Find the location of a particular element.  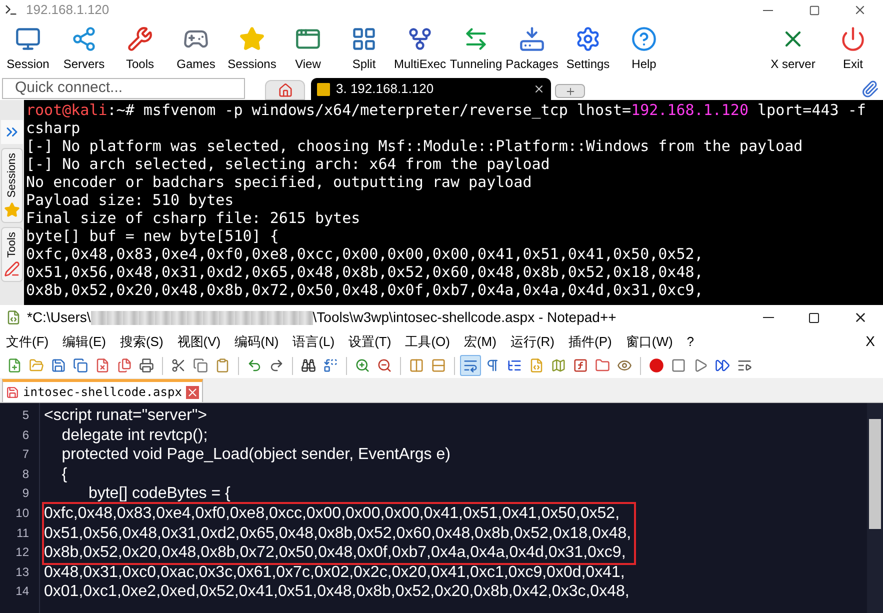

new-tab-button is located at coordinates (570, 91).